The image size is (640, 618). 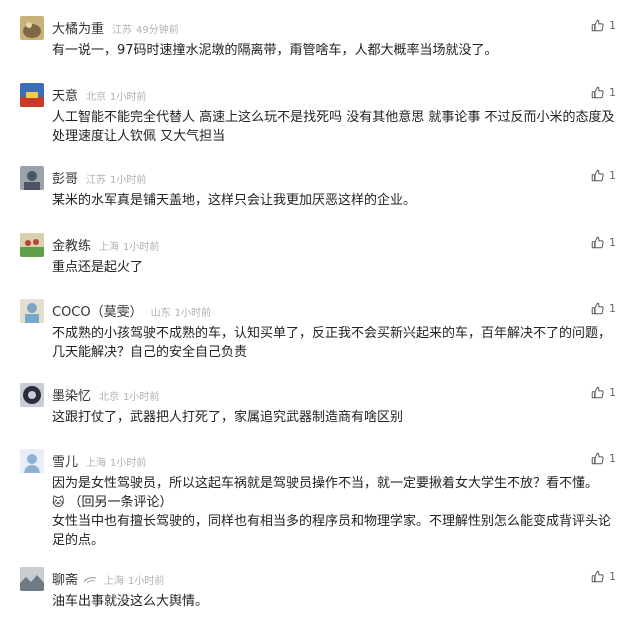 I want to click on comment-text: 有一说一，97码时速撞水泥墩的隔离带，甭管啥车，人都大概率当场就没了。, so click(x=335, y=50).